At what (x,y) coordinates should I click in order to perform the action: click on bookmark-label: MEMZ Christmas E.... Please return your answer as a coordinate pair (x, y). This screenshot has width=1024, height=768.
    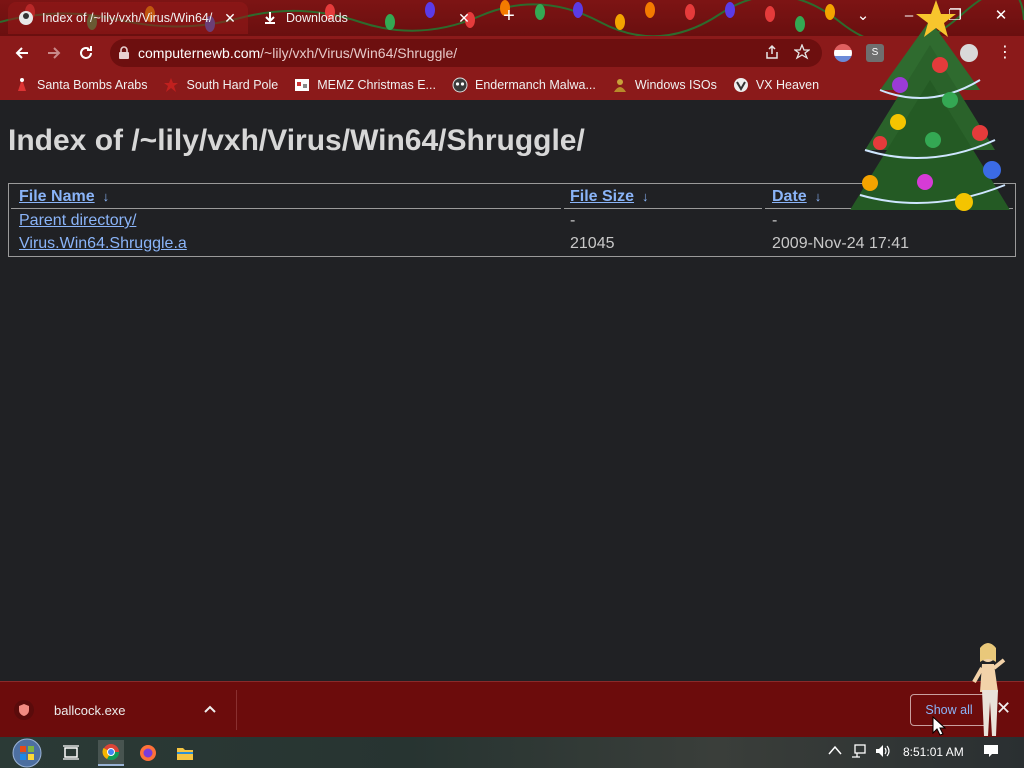
    Looking at the image, I should click on (376, 85).